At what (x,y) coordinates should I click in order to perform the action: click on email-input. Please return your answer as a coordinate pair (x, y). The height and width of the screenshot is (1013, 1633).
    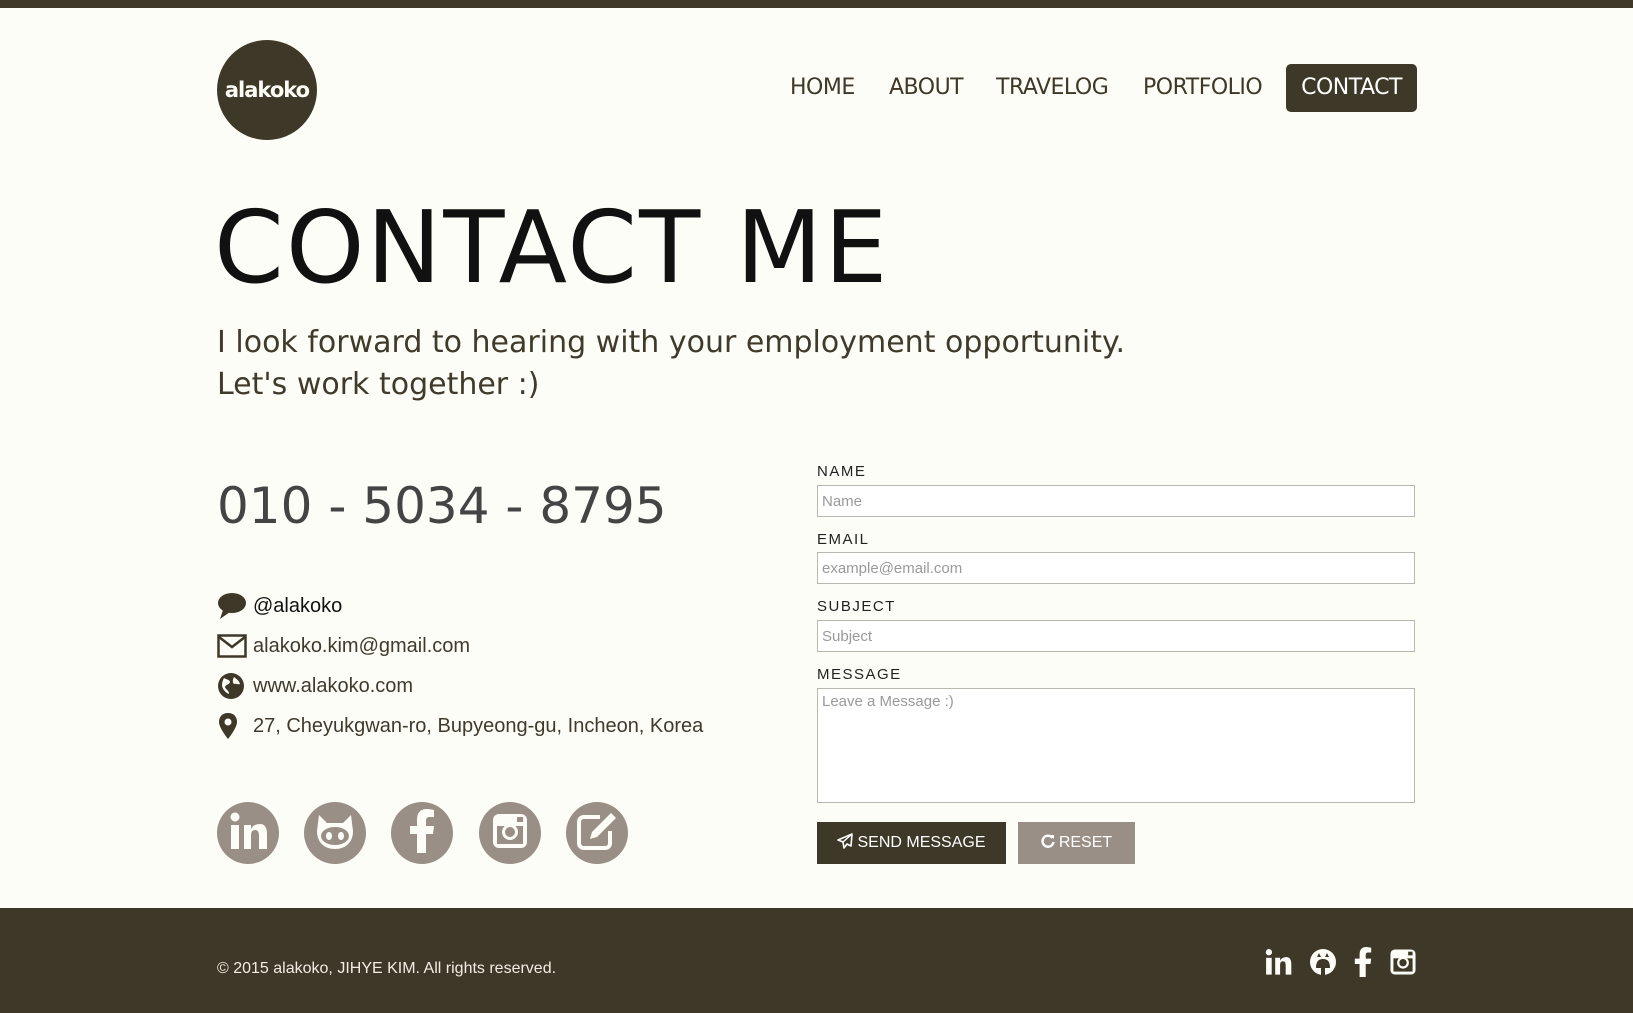
    Looking at the image, I should click on (1116, 568).